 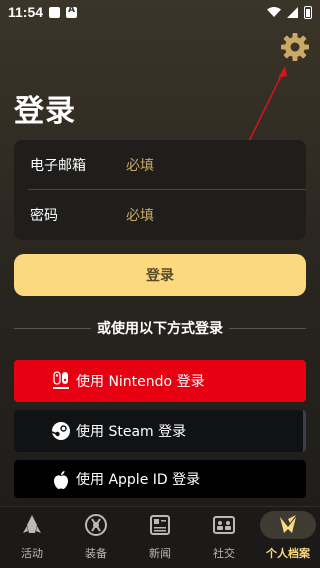 What do you see at coordinates (224, 553) in the screenshot?
I see `tab-label: 社交` at bounding box center [224, 553].